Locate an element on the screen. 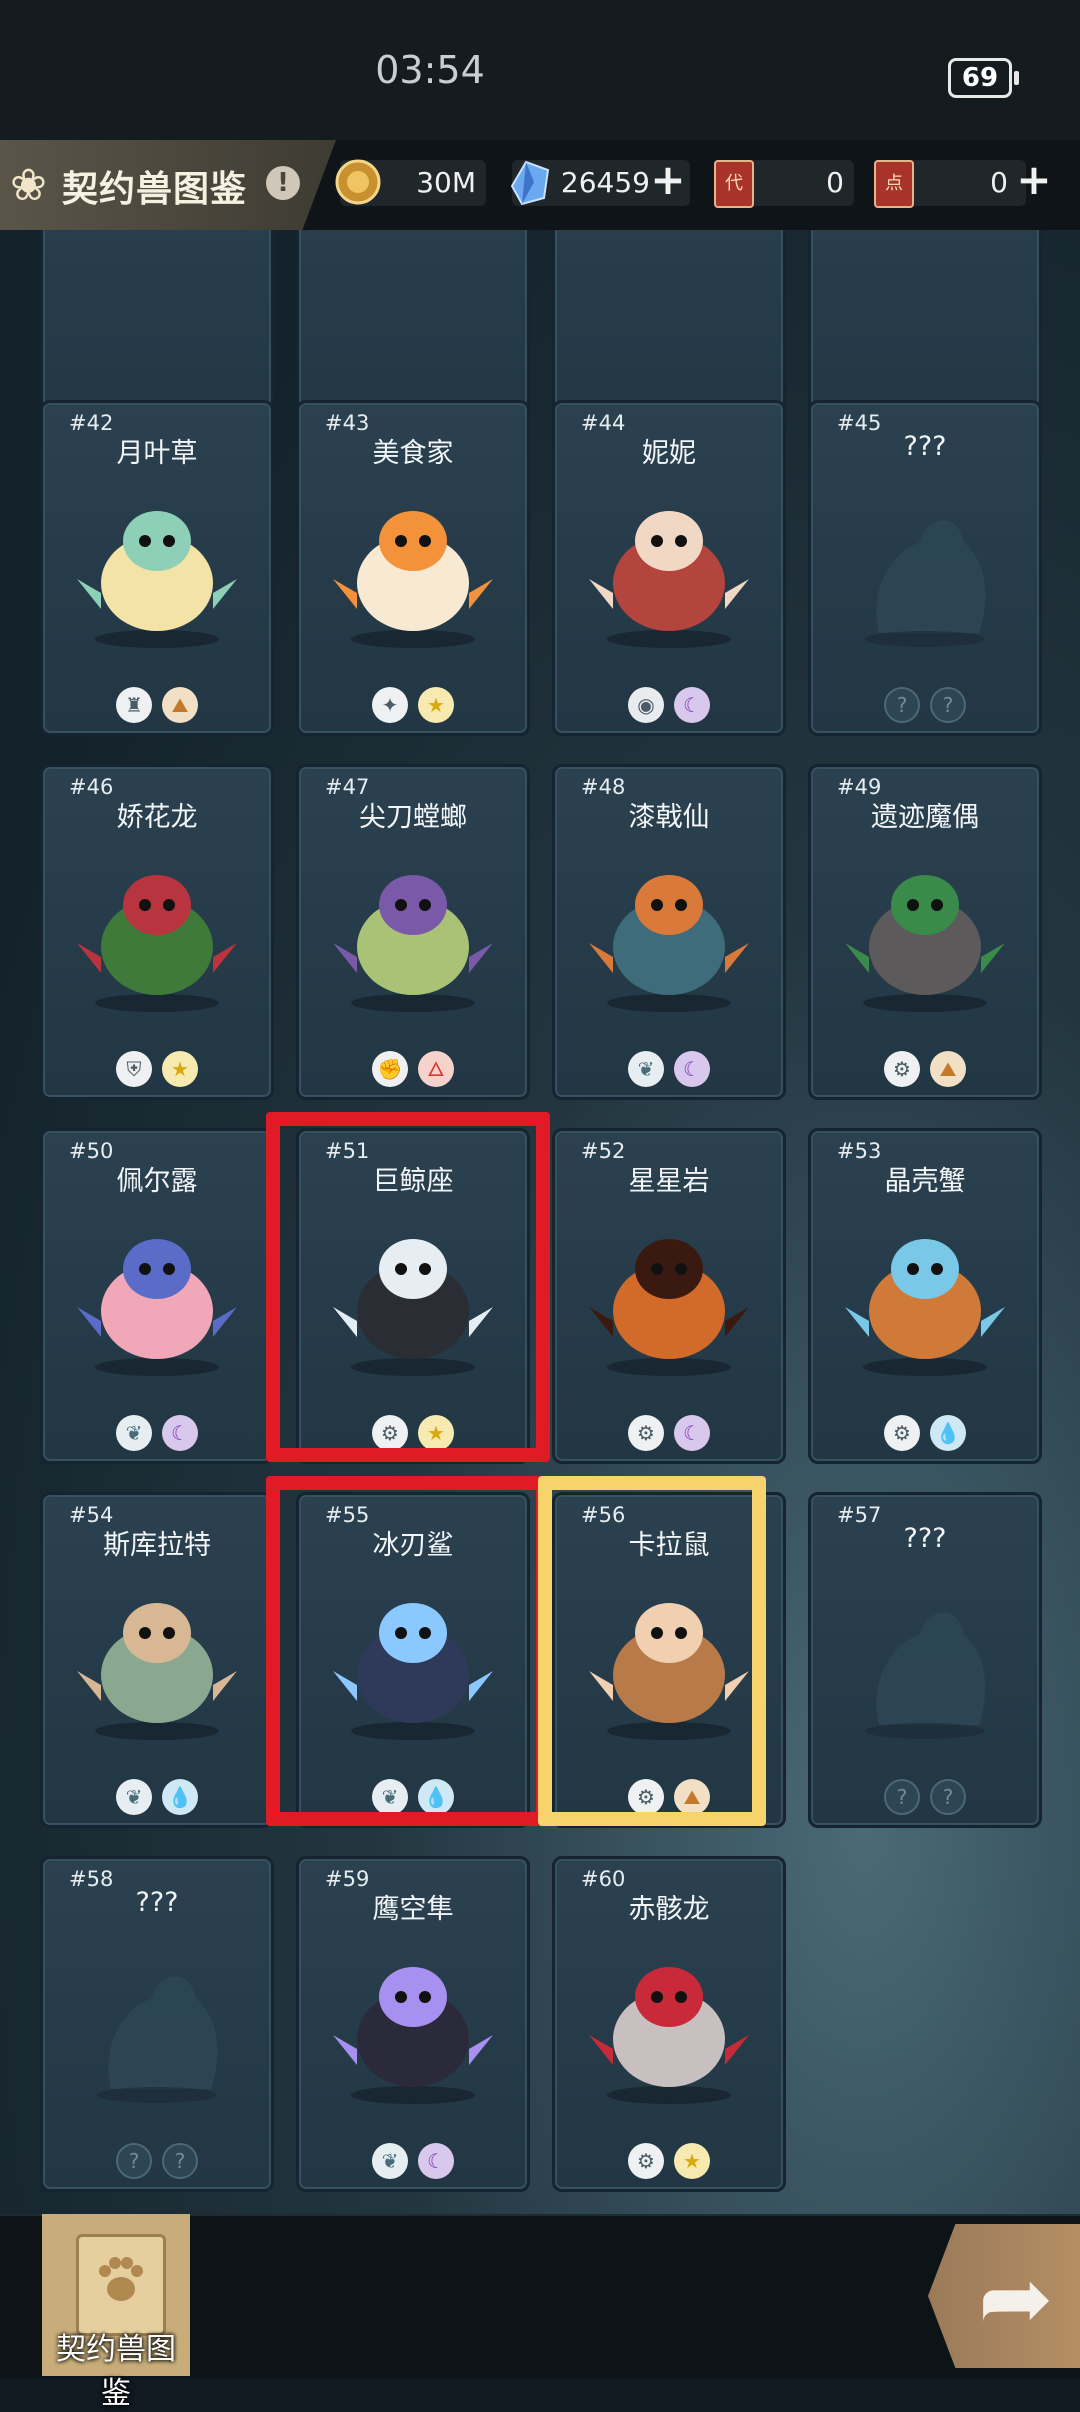 The image size is (1080, 2412). page-title: 契约兽图鉴 is located at coordinates (155, 189).